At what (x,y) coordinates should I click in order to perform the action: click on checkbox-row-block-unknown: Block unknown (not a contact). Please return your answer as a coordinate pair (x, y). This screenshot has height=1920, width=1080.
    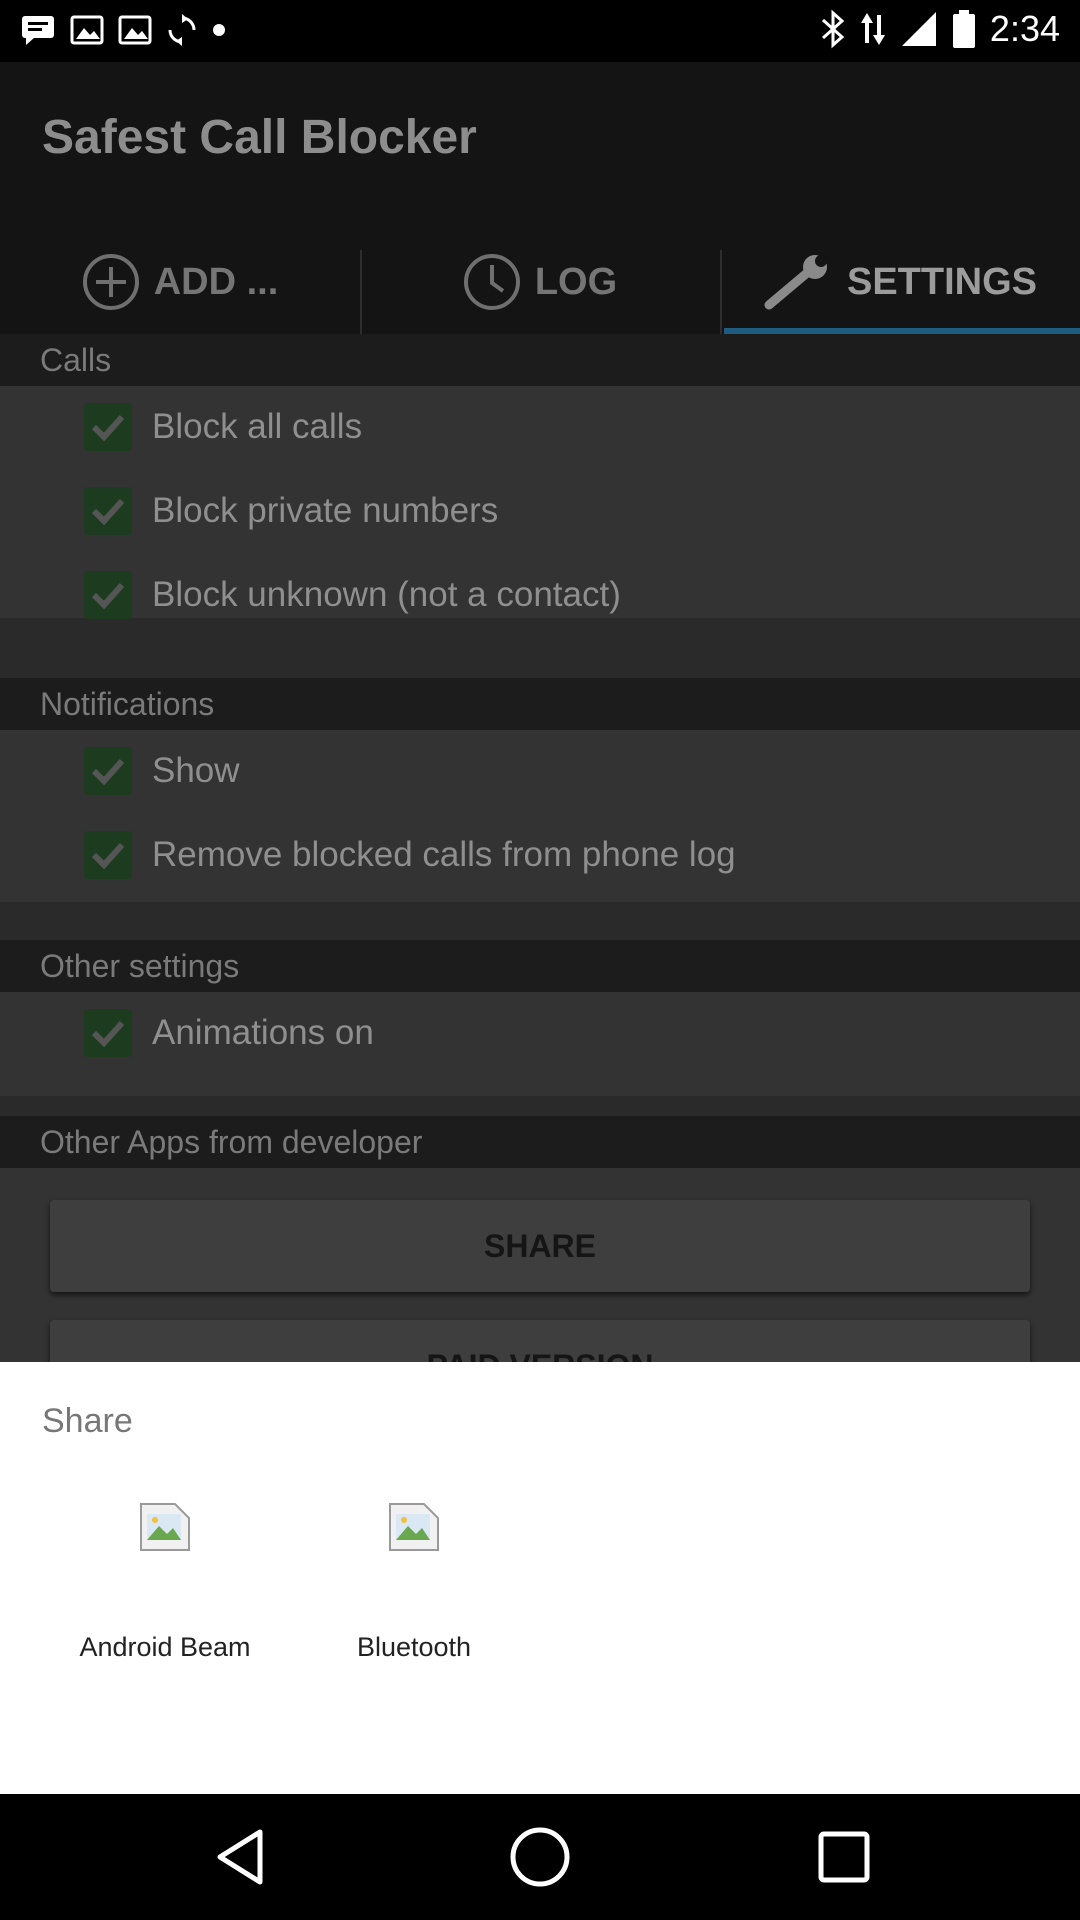
    Looking at the image, I should click on (352, 595).